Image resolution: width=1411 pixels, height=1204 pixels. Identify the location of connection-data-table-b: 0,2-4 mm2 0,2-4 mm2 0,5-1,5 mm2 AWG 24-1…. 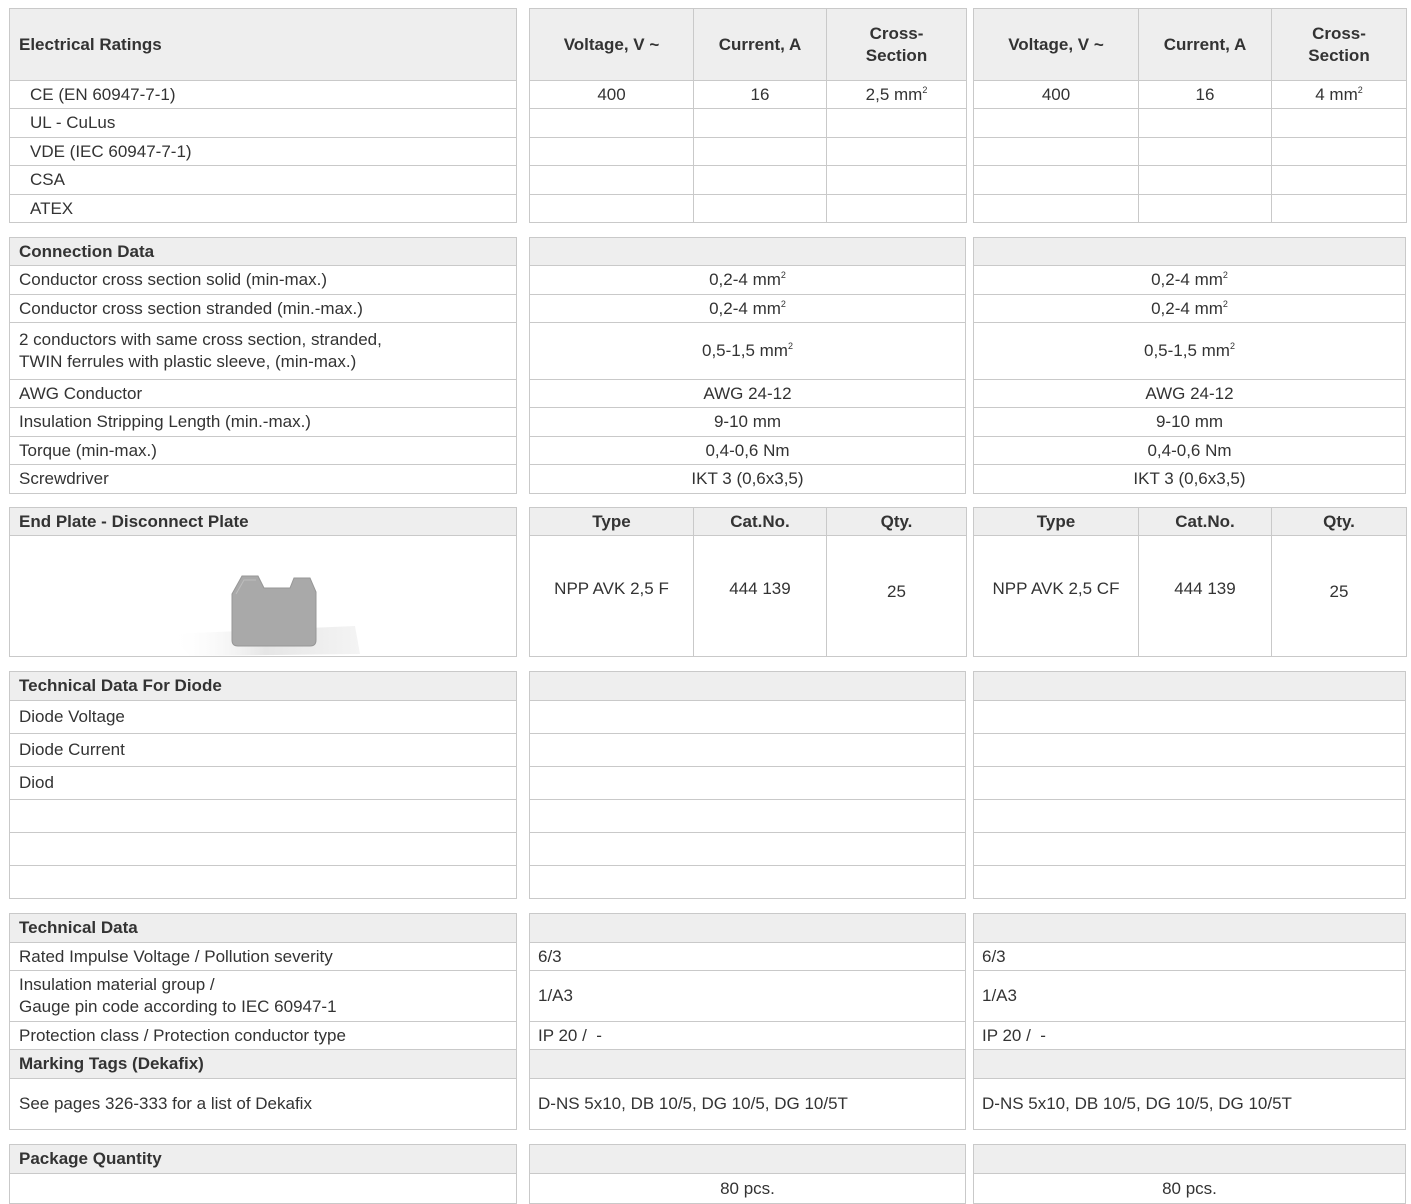
(1189, 365).